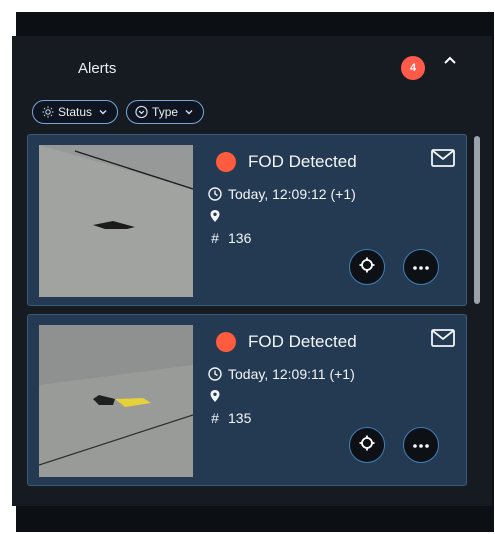 This screenshot has width=495, height=534. I want to click on alert-number-row: # 135, so click(281, 418).